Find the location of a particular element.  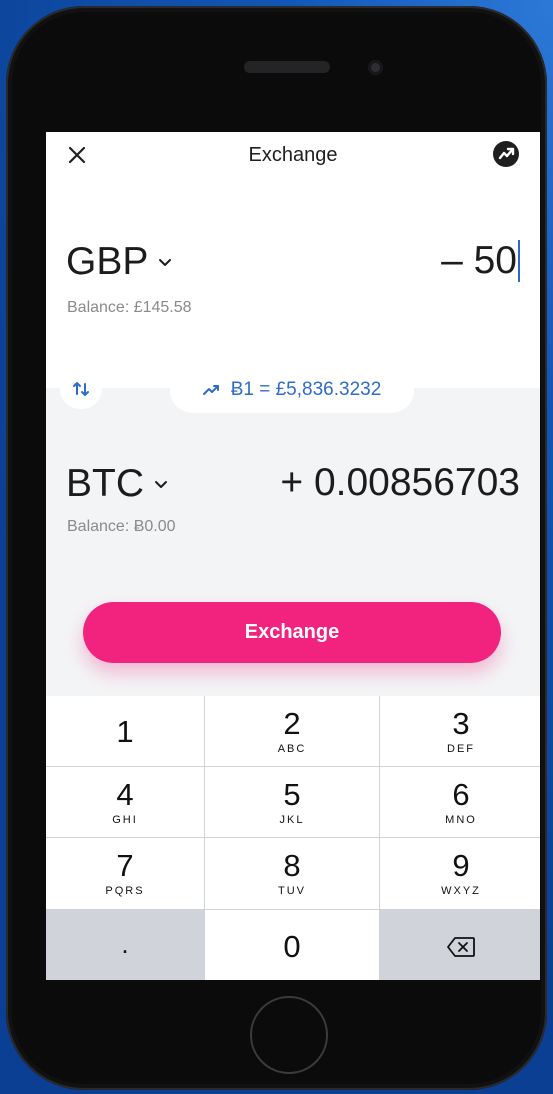

backspace-icon is located at coordinates (461, 946).